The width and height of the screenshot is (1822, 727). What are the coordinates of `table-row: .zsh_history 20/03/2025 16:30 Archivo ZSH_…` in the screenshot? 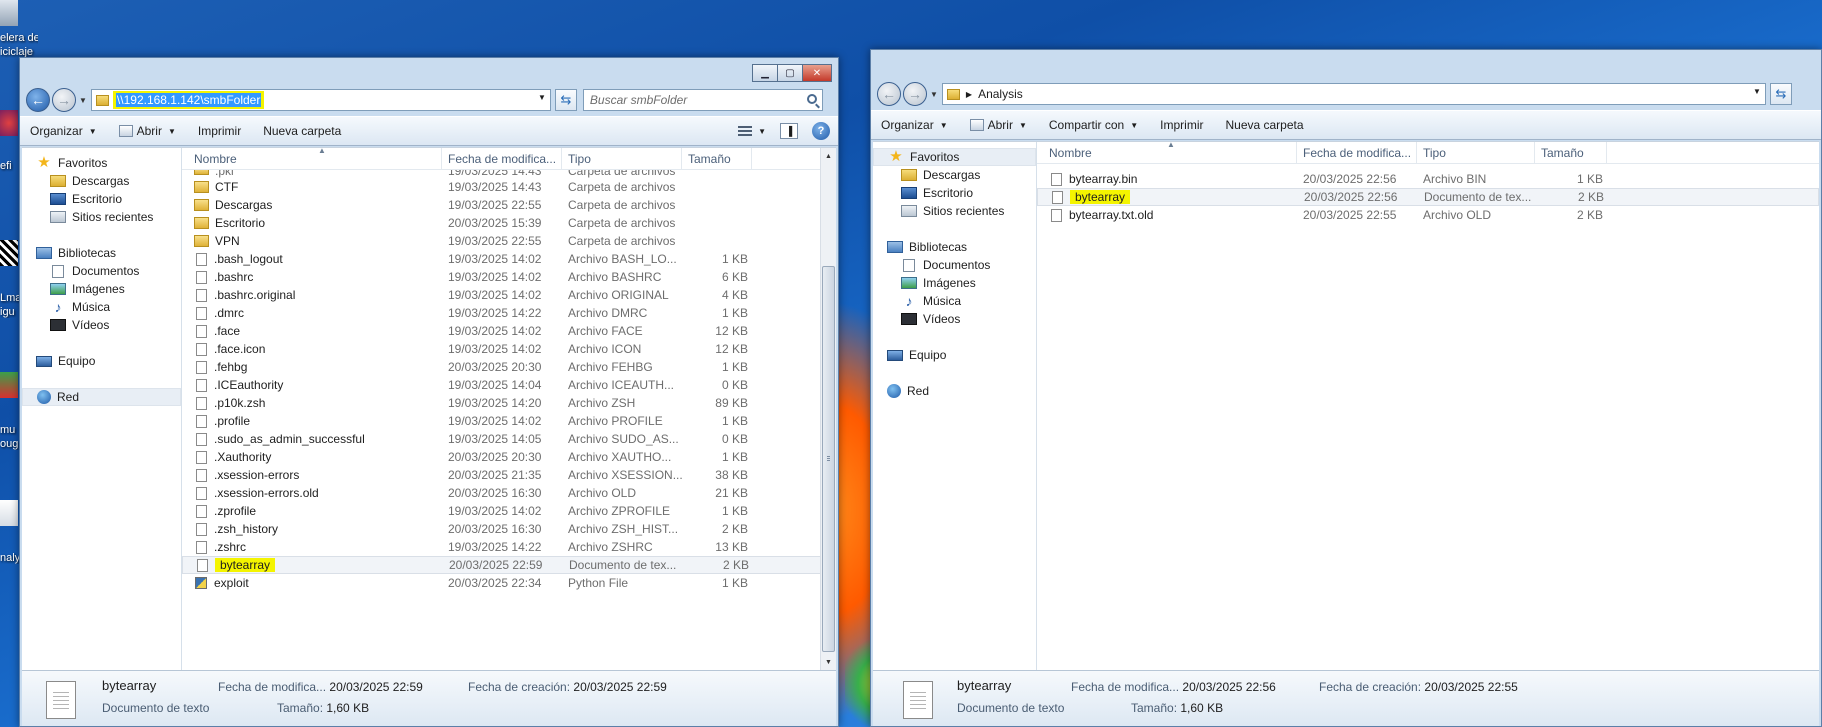 It's located at (509, 529).